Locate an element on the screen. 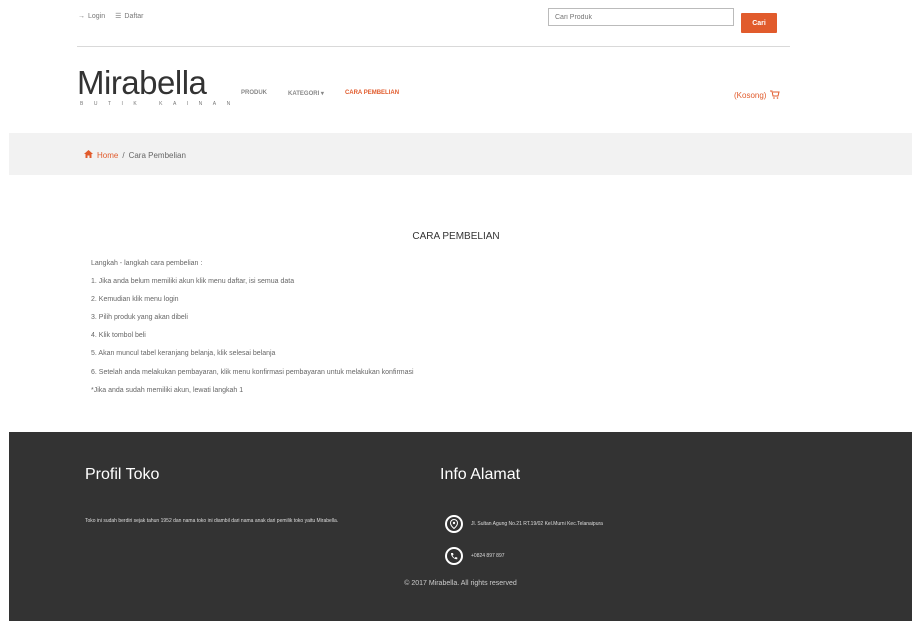 The image size is (912, 621). daftar-link: ☰ Daftar is located at coordinates (129, 16).